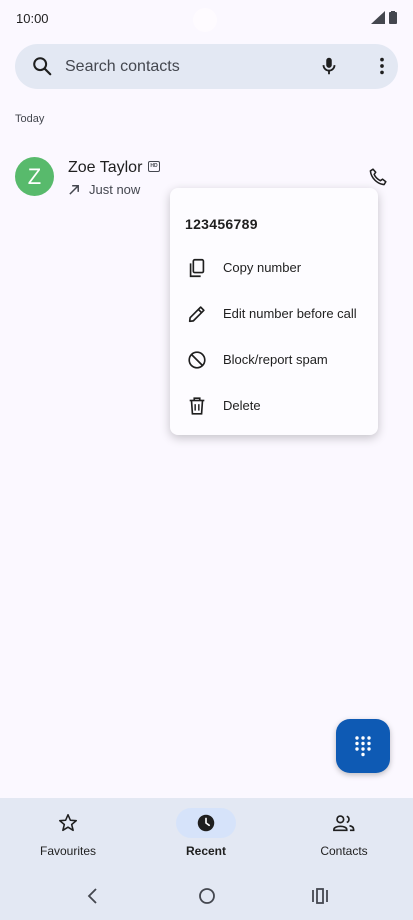  Describe the element at coordinates (206, 66) in the screenshot. I see `search-bar: Search contacts` at that location.